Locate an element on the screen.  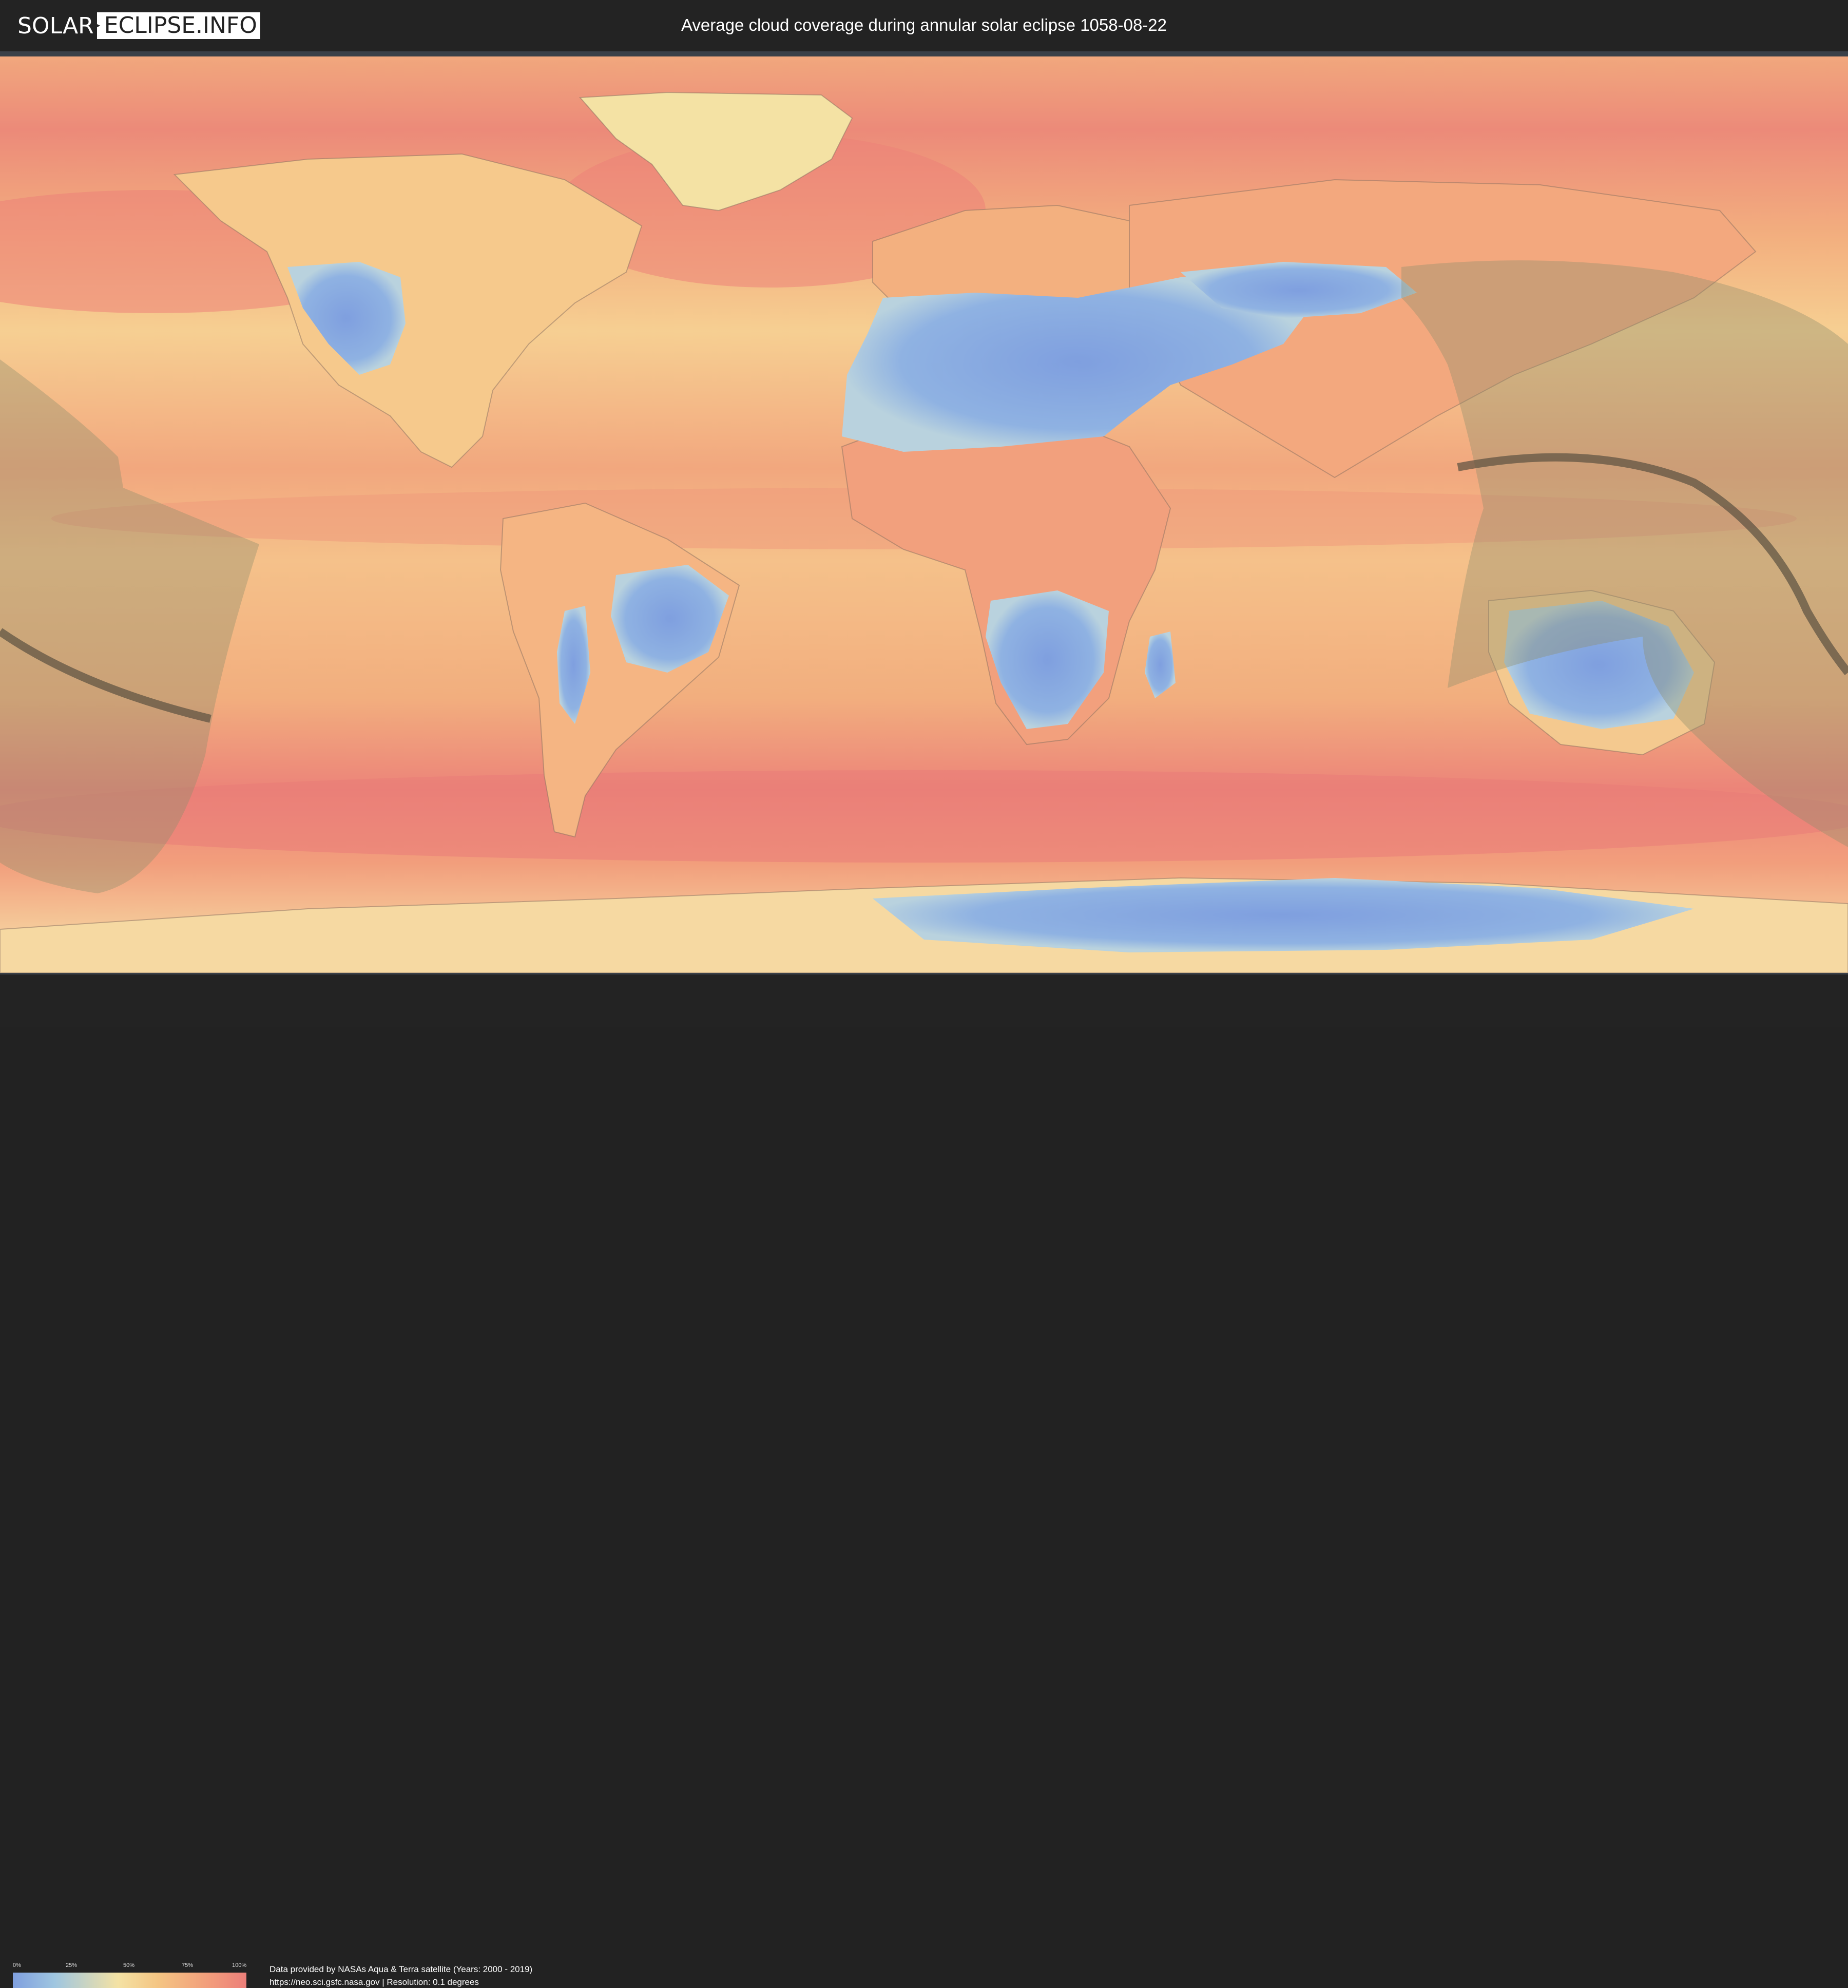
legend-tick-75: 75% is located at coordinates (188, 1965).